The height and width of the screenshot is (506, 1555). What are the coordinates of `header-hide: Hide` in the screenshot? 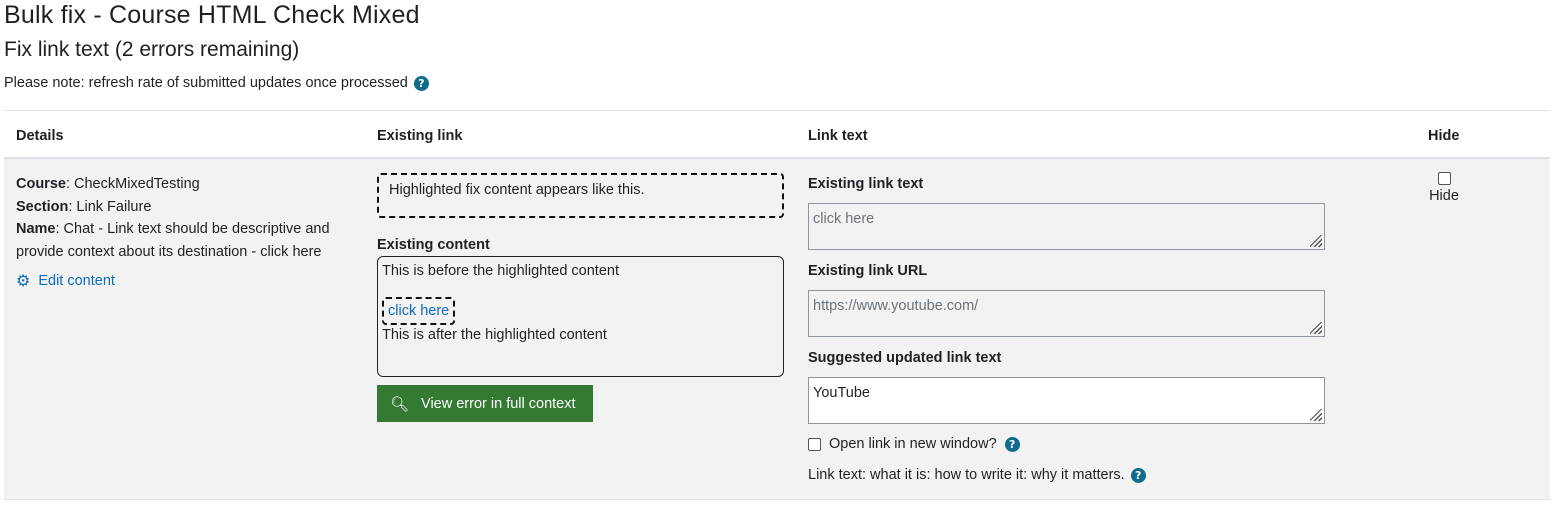 It's located at (1444, 136).